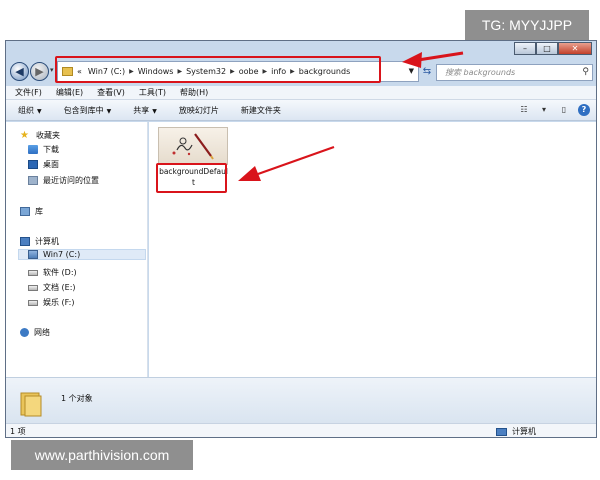  Describe the element at coordinates (427, 72) in the screenshot. I see `refresh-icon: ⇆` at that location.